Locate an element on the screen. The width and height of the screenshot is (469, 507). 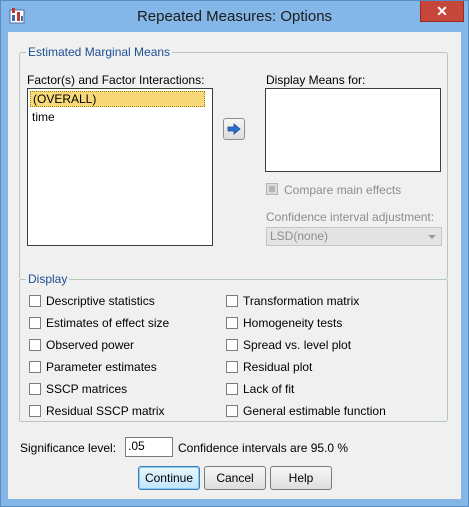
effect-size-label: Estimates of effect size is located at coordinates (108, 323).